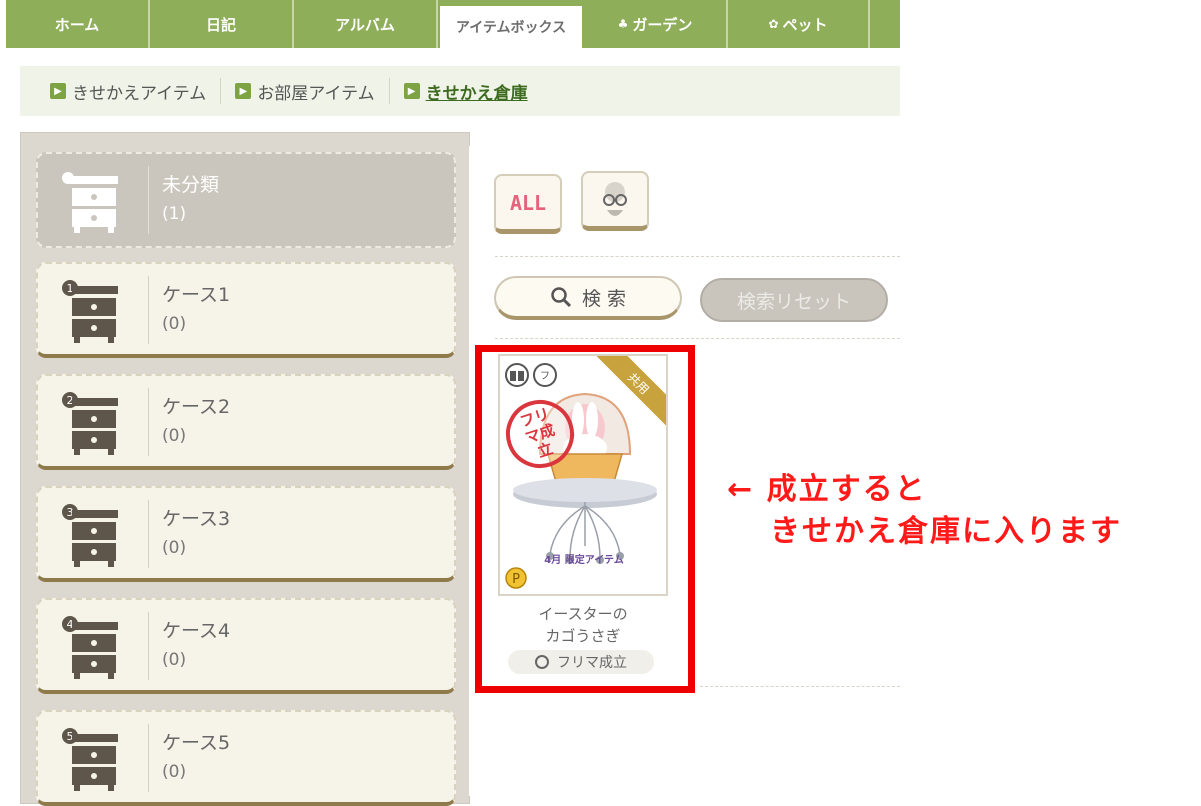  Describe the element at coordinates (585, 519) in the screenshot. I see `highlight-box` at that location.